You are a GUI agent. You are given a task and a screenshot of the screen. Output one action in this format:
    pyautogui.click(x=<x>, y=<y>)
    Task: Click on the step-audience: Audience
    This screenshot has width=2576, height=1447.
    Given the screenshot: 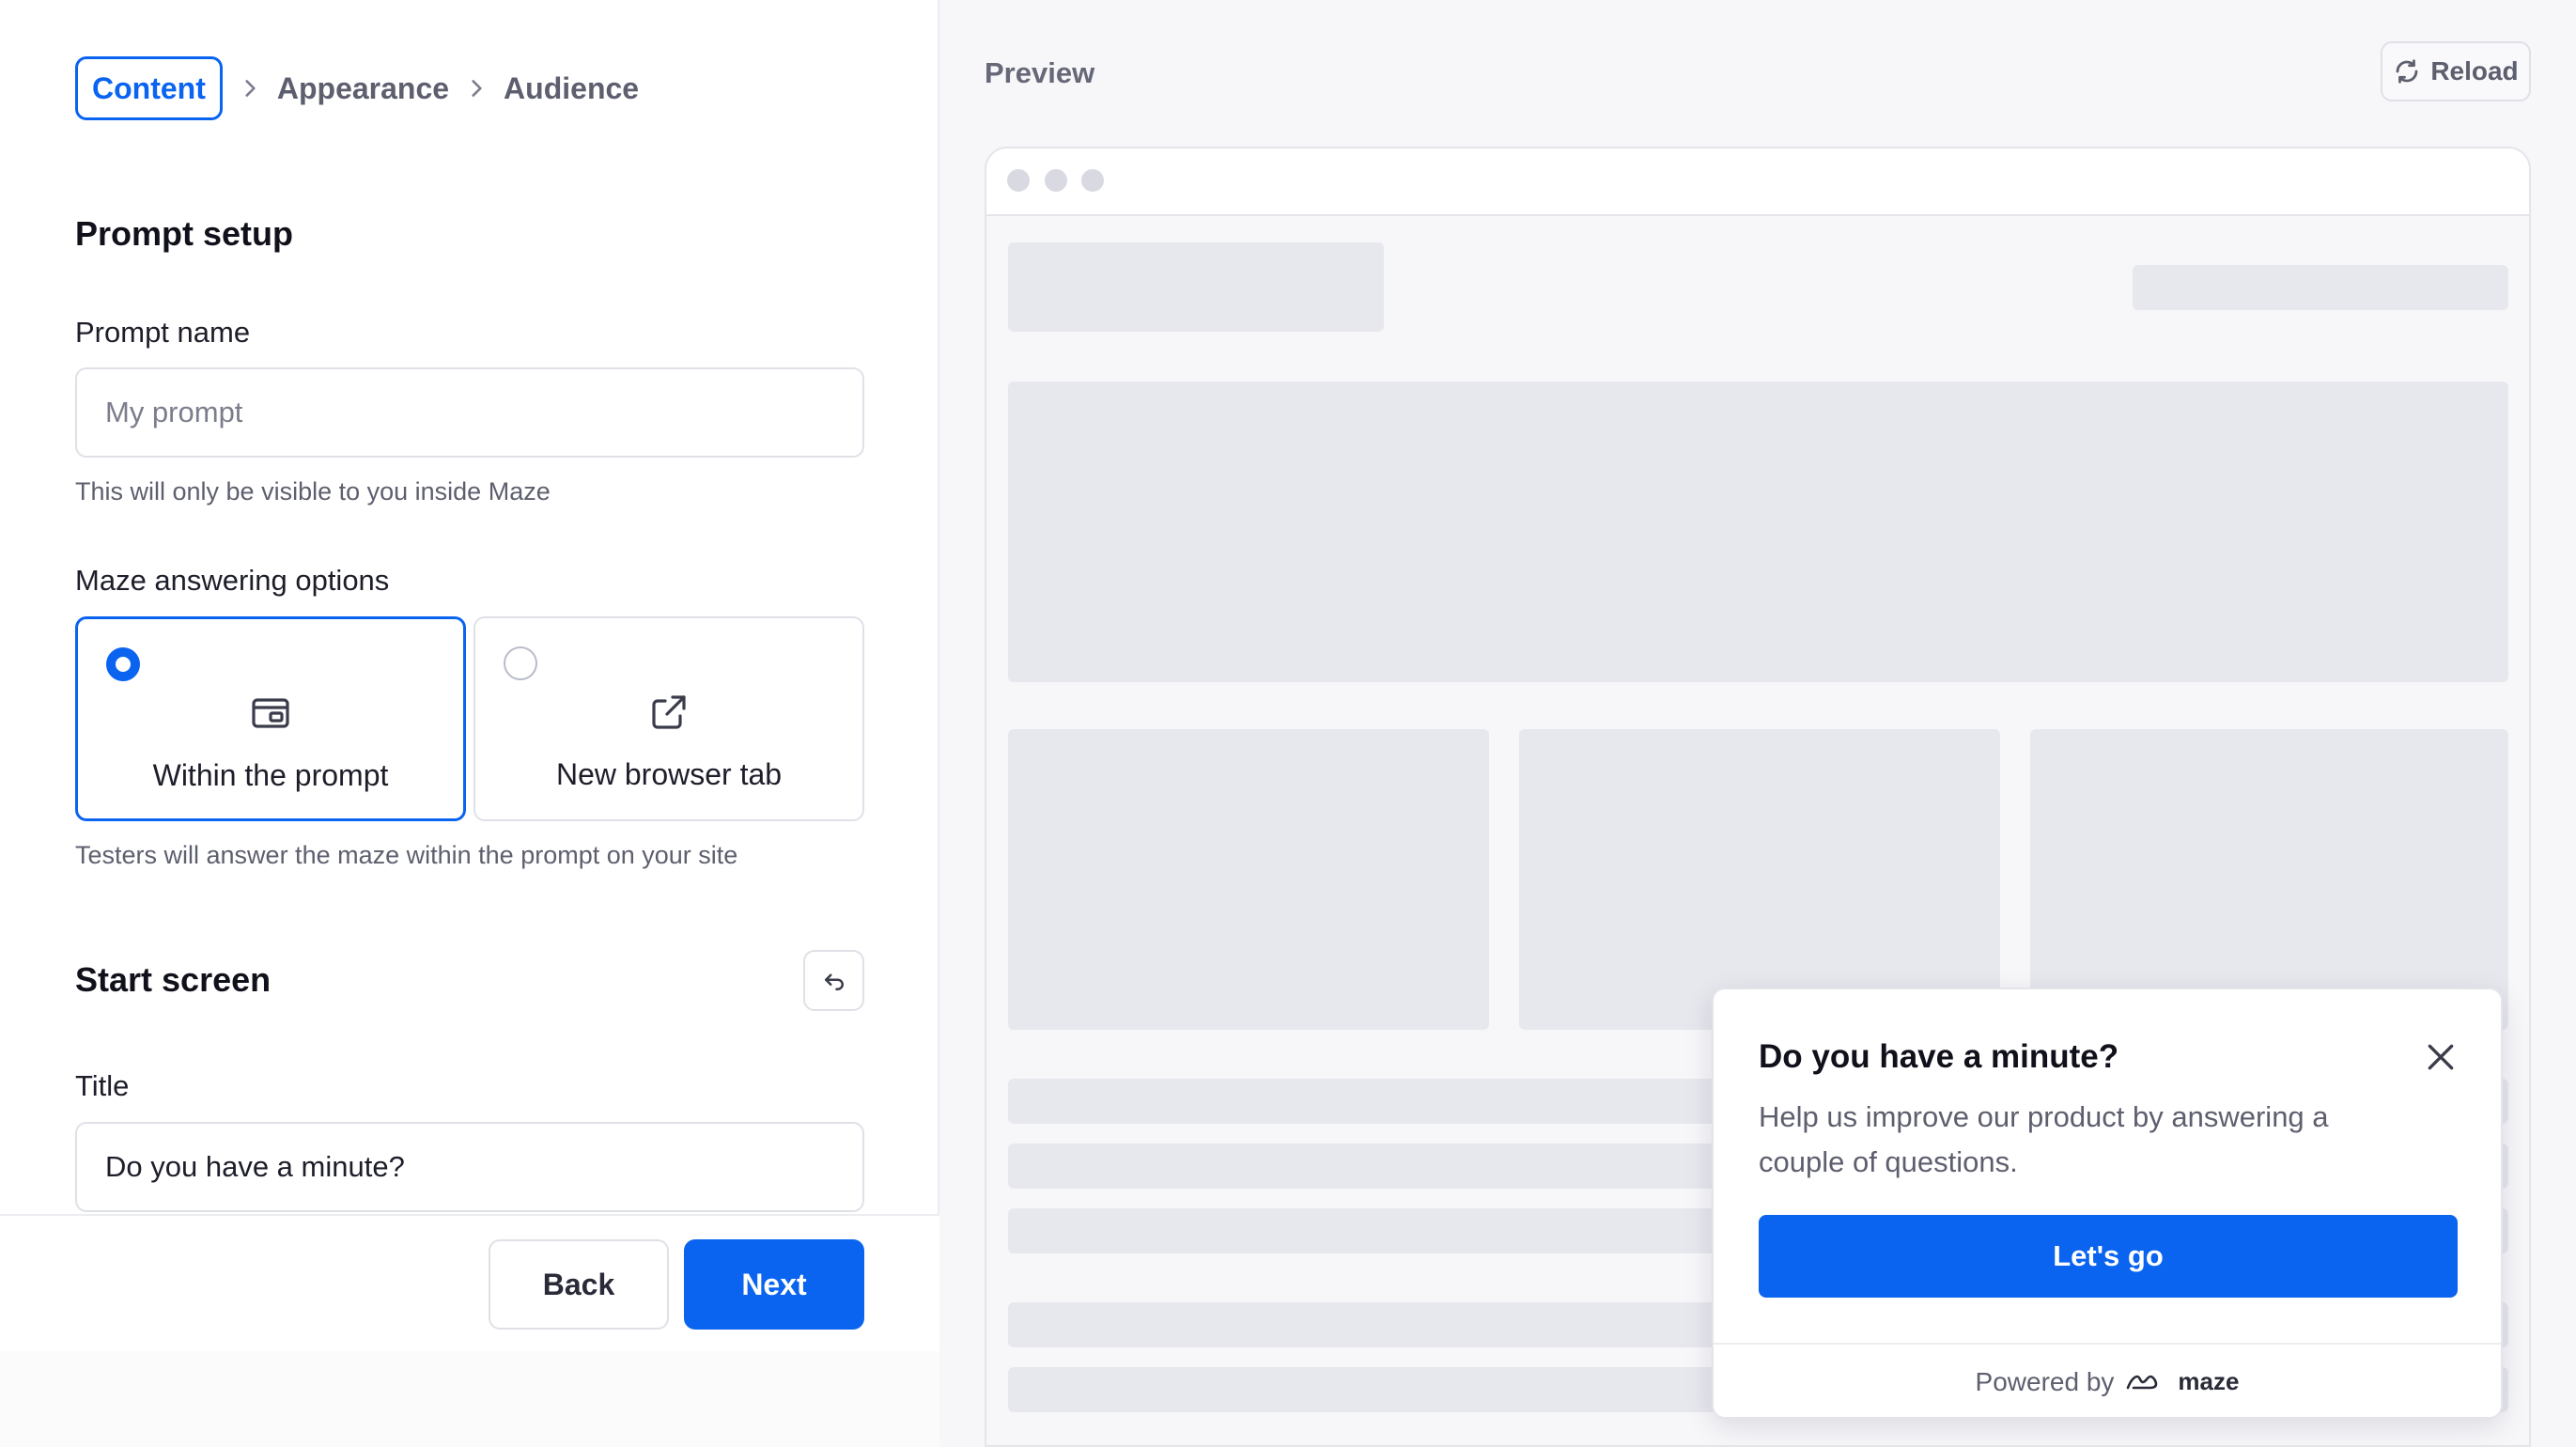 What is the action you would take?
    pyautogui.click(x=571, y=88)
    